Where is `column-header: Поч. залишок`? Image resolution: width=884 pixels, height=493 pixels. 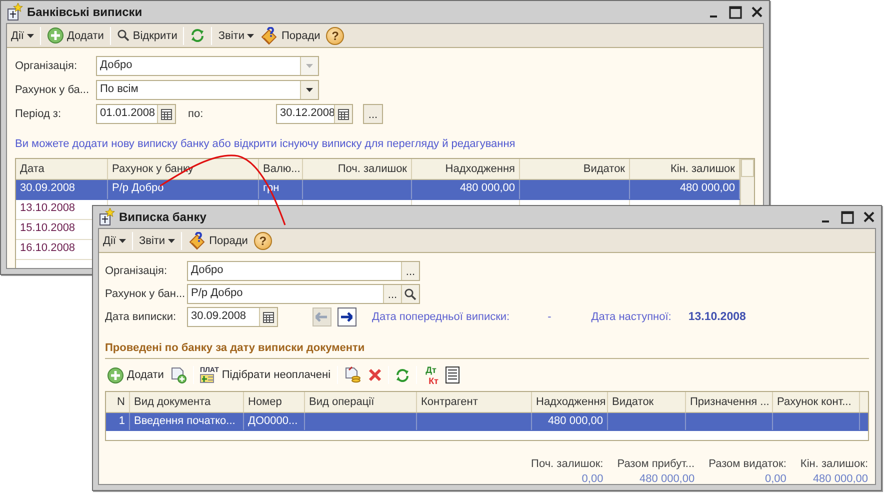 column-header: Поч. залишок is located at coordinates (357, 169).